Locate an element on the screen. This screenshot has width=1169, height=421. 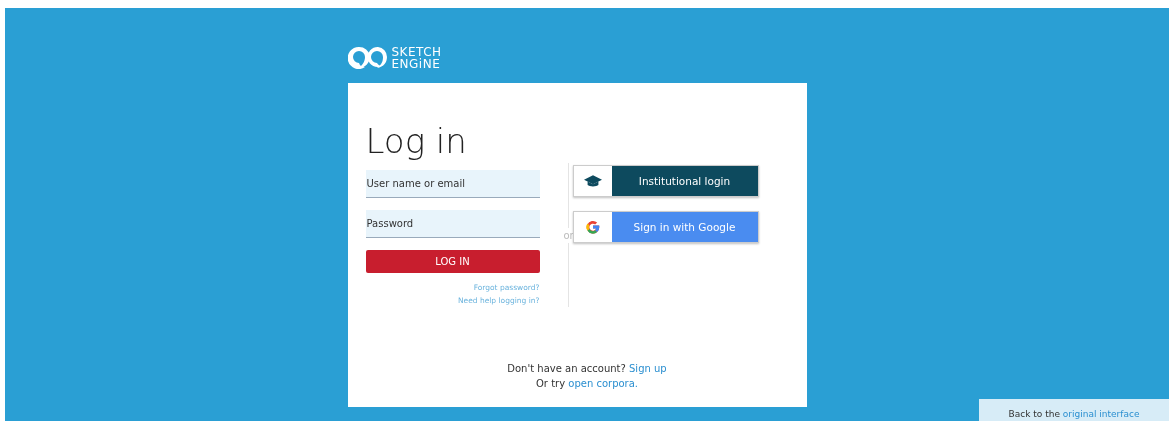
input-field: User name or email is located at coordinates (452, 184).